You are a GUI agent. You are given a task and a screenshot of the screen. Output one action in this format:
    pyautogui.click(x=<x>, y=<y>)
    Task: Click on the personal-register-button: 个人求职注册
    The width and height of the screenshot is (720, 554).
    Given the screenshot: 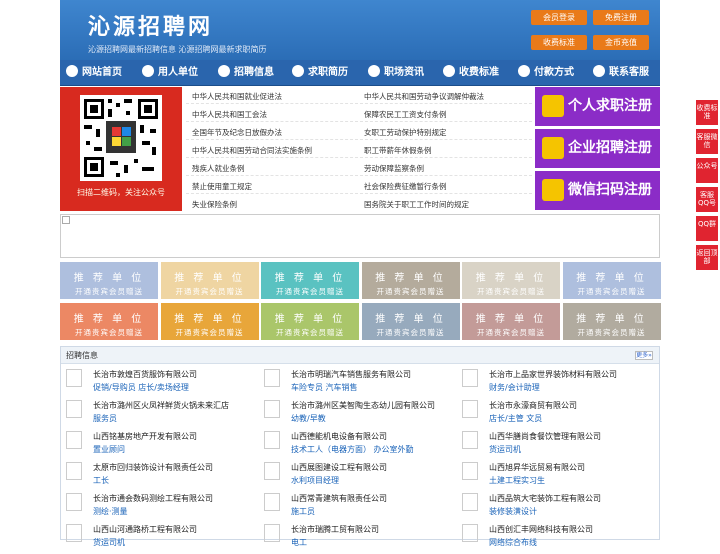 What is the action you would take?
    pyautogui.click(x=597, y=106)
    